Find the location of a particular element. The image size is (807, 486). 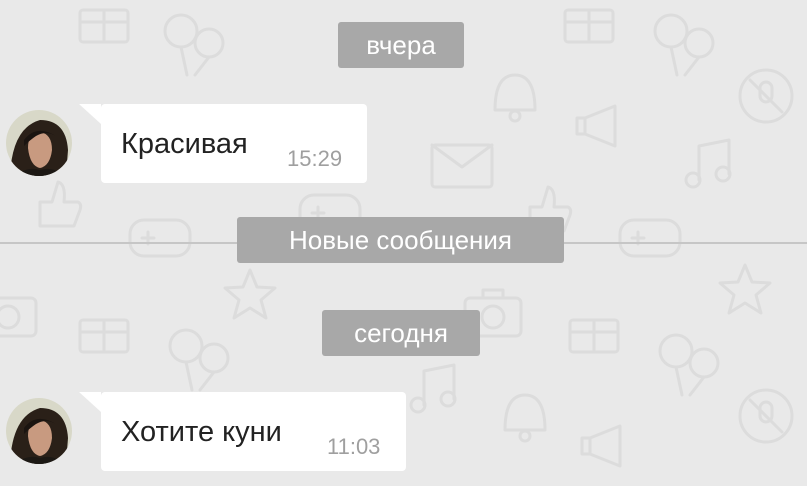

message-bubble: Хотите куни 11:03 is located at coordinates (242, 431).